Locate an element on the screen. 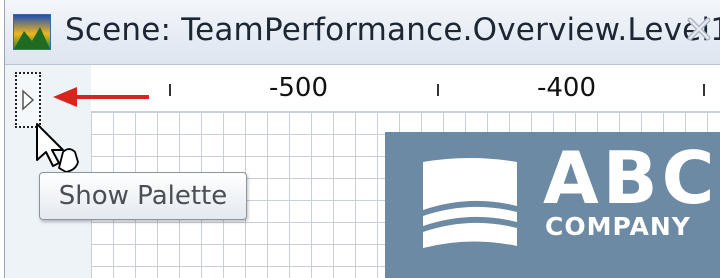  show-palette-button is located at coordinates (28, 100).